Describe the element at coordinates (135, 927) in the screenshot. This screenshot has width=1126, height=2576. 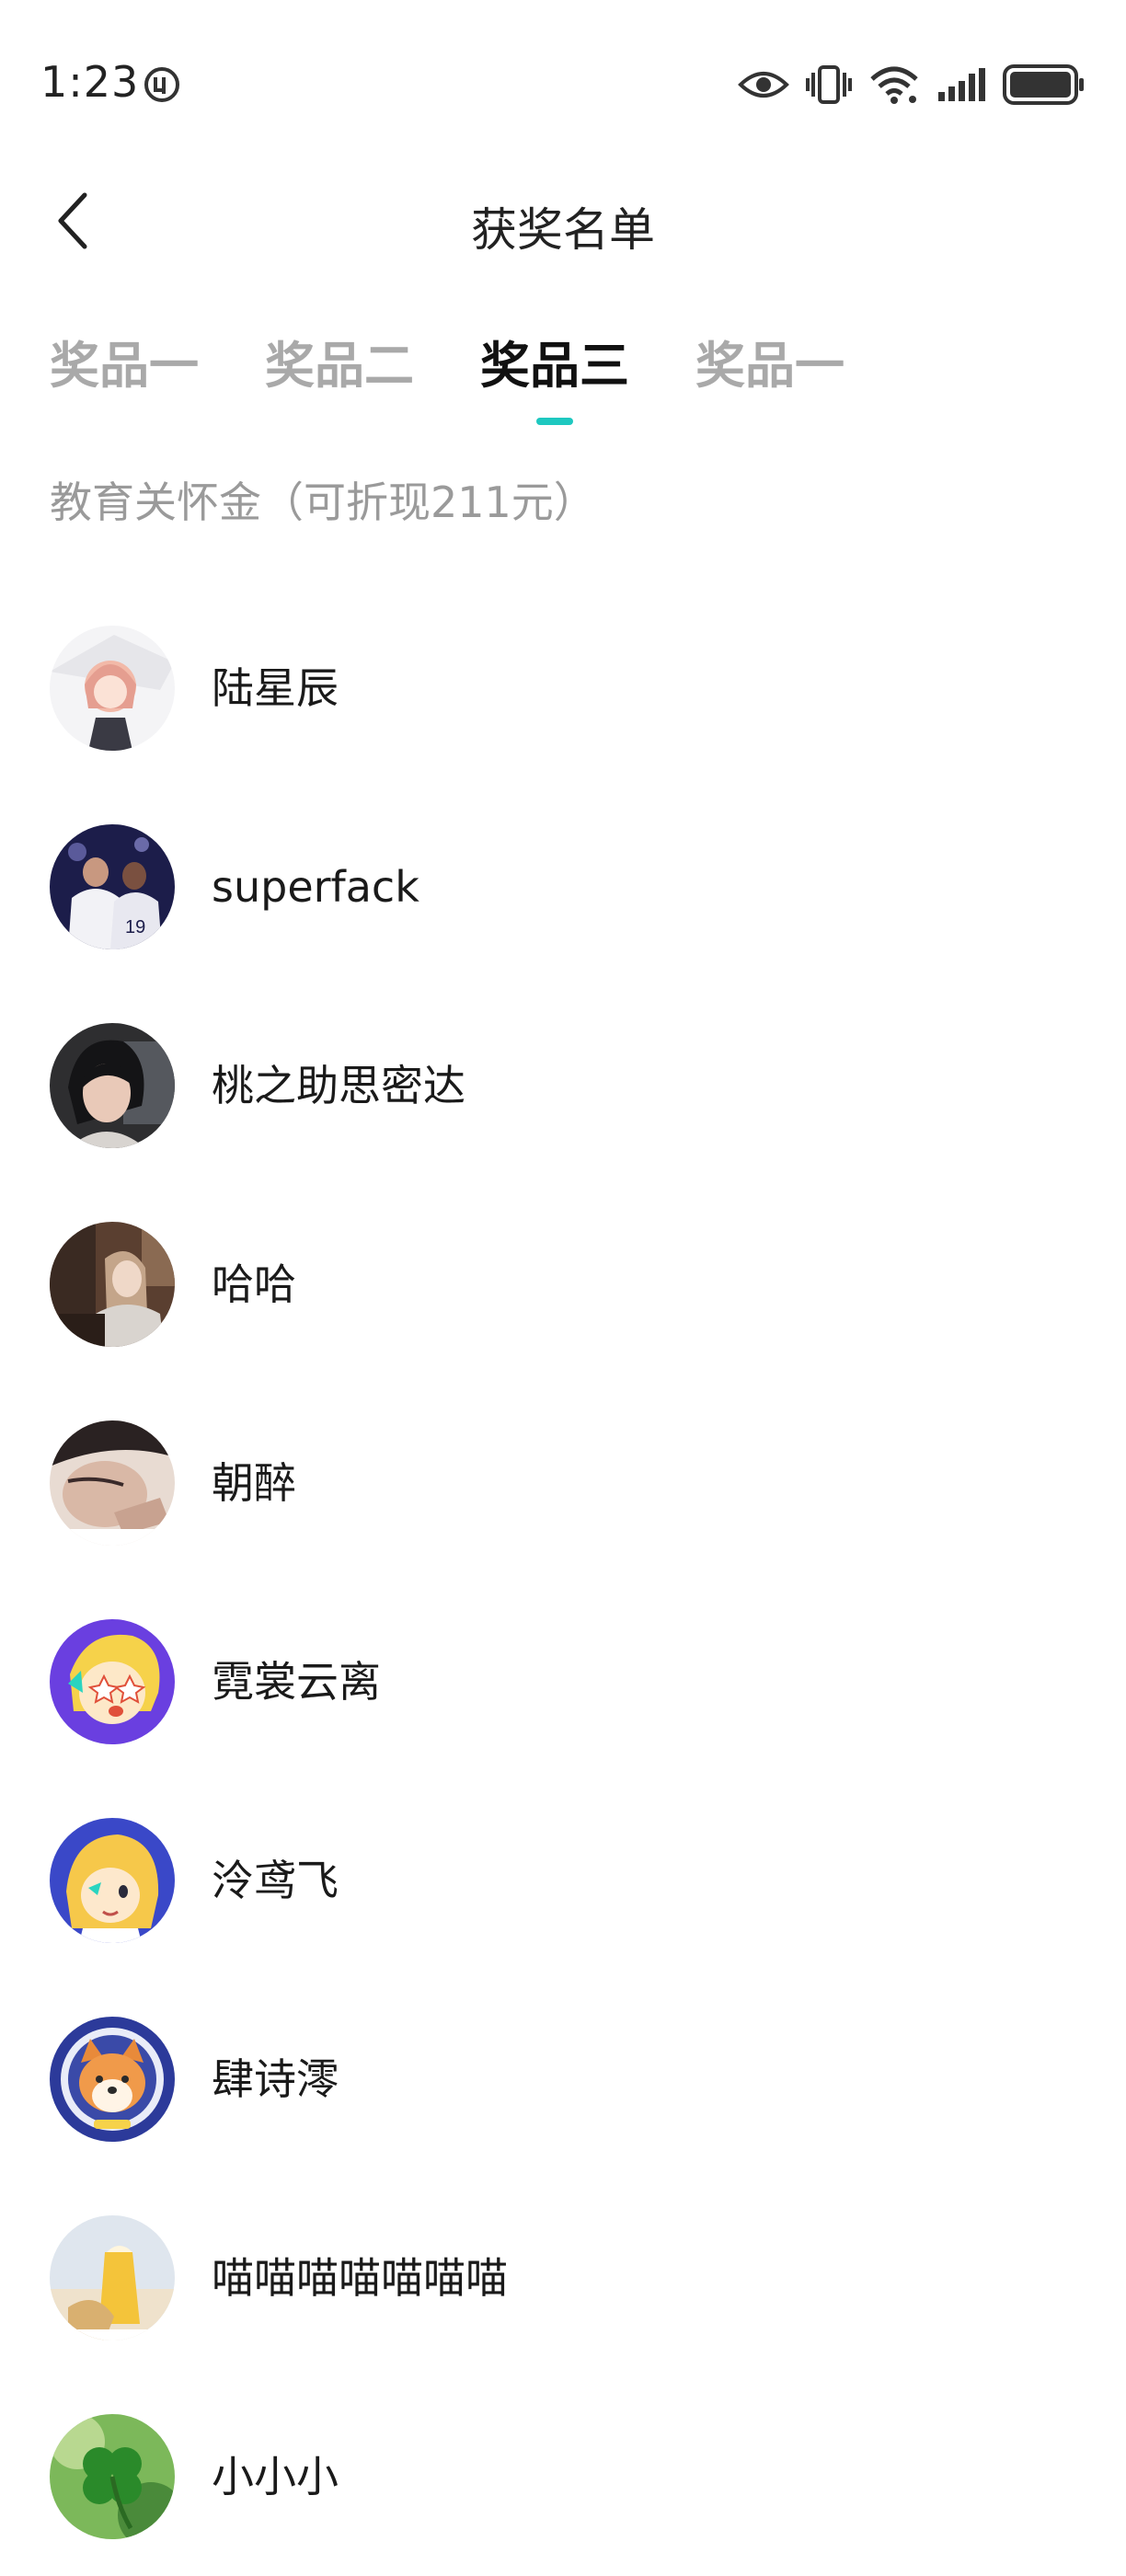
I see `svg-text: 19` at that location.